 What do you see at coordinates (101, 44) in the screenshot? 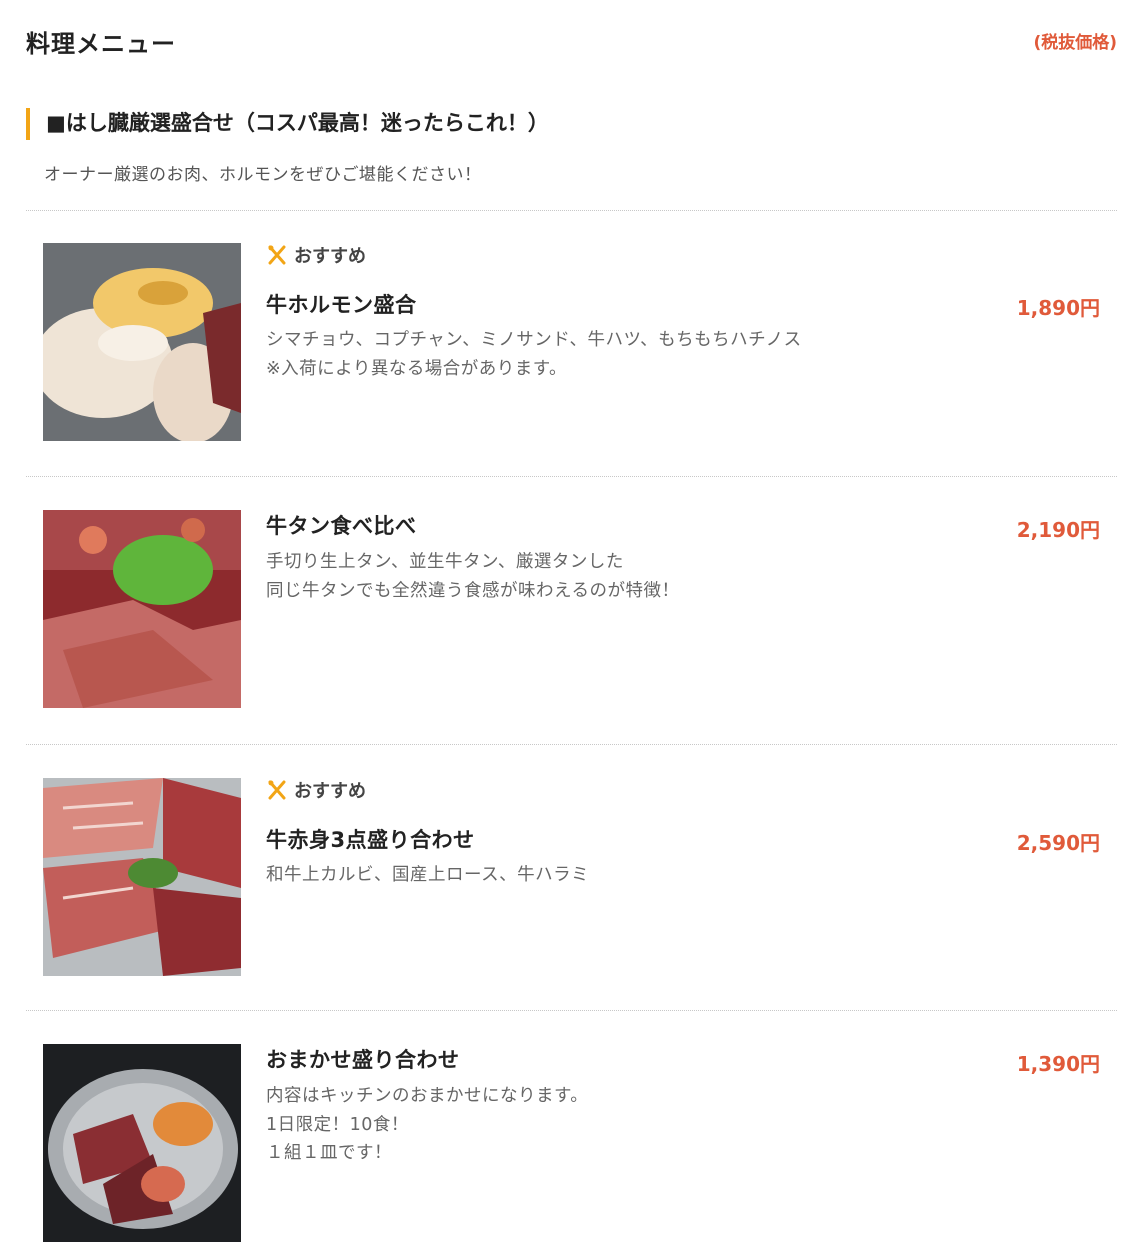
I see `page-title: 料理メニュー` at bounding box center [101, 44].